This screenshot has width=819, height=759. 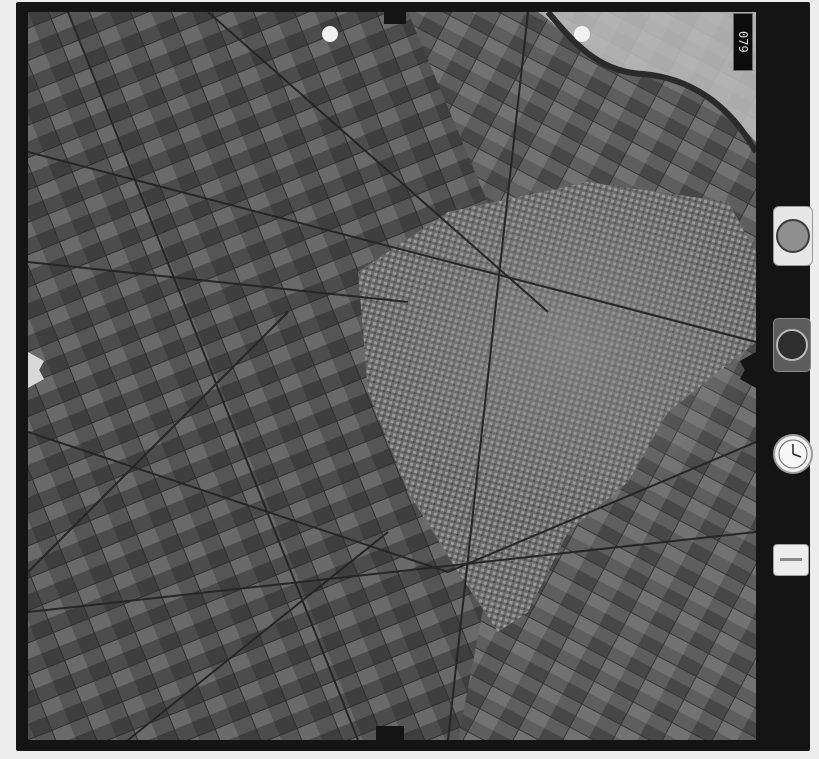 I want to click on clock-icon, so click(x=793, y=454).